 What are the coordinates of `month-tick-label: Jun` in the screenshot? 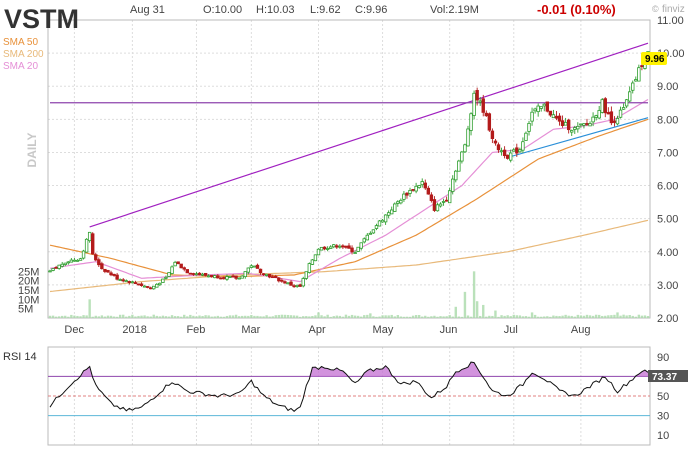 It's located at (449, 330).